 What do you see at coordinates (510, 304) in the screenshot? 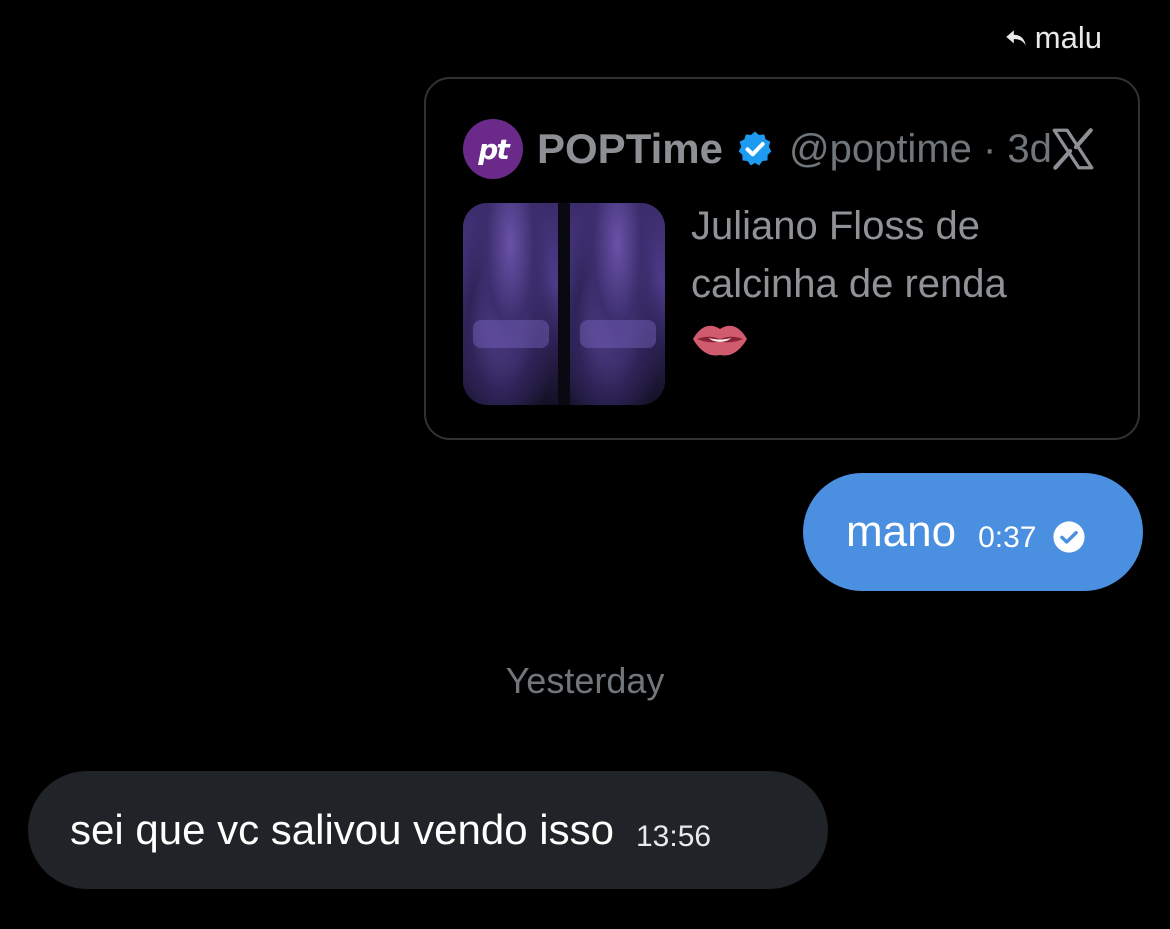
I see `thumbnail-image-left` at bounding box center [510, 304].